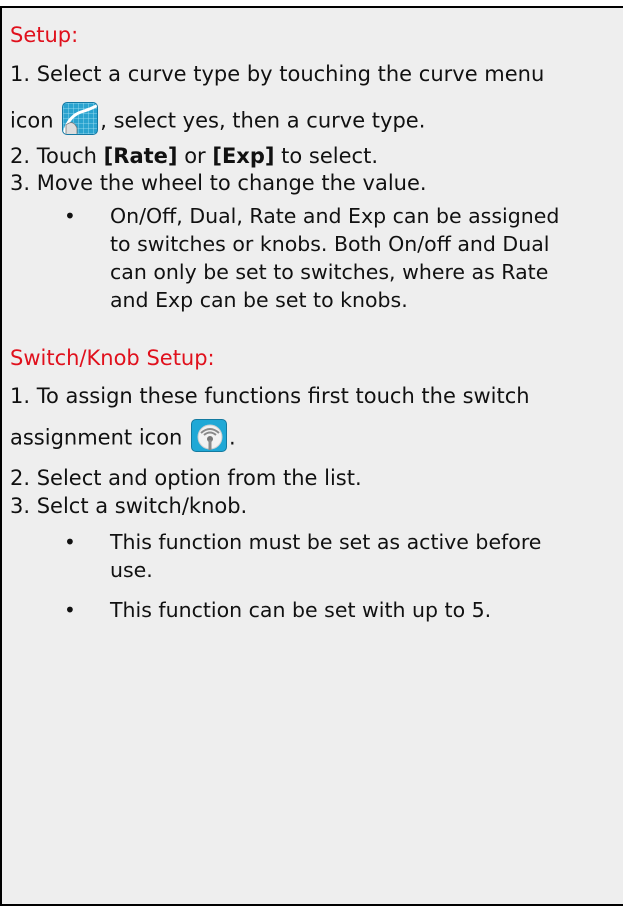 This screenshot has height=906, width=627. Describe the element at coordinates (209, 435) in the screenshot. I see `switch-assignment-icon` at that location.